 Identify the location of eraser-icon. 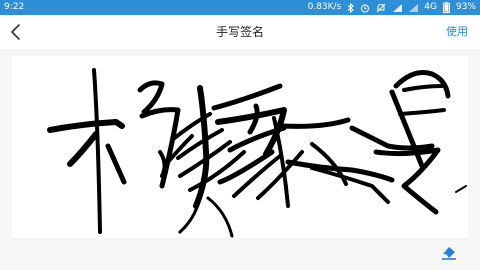
(449, 253).